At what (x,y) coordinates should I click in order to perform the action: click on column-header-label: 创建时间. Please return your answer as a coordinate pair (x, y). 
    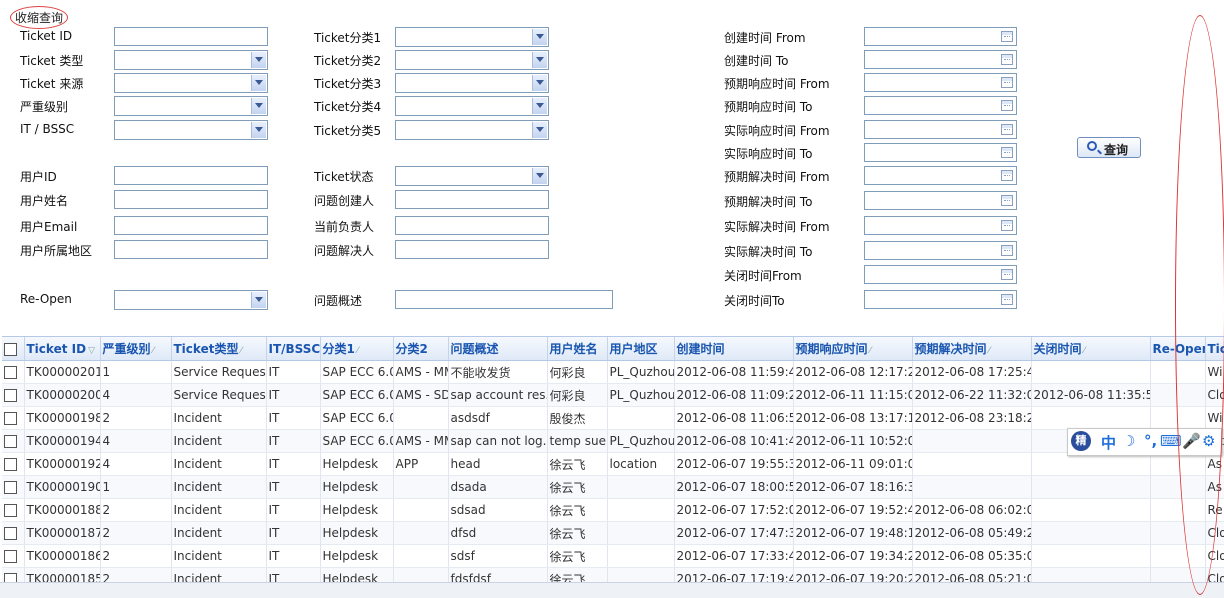
    Looking at the image, I should click on (701, 349).